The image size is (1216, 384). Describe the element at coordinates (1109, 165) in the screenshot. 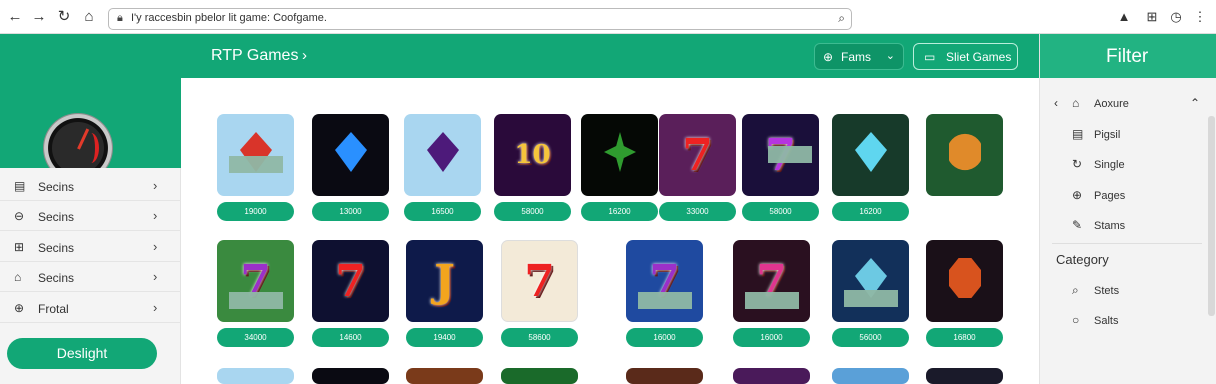

I see `filter-item-single: Single` at that location.